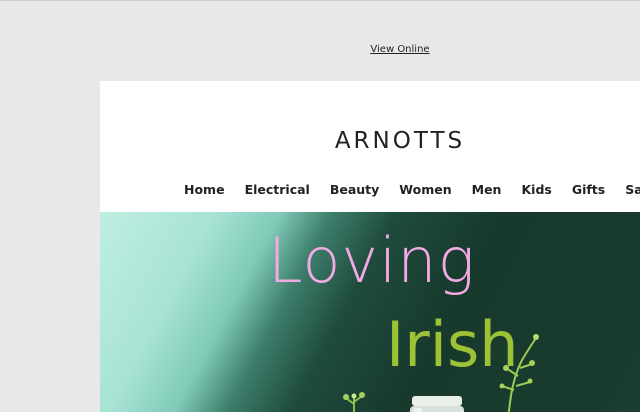 This screenshot has height=412, width=640. I want to click on top-divider, so click(320, 0).